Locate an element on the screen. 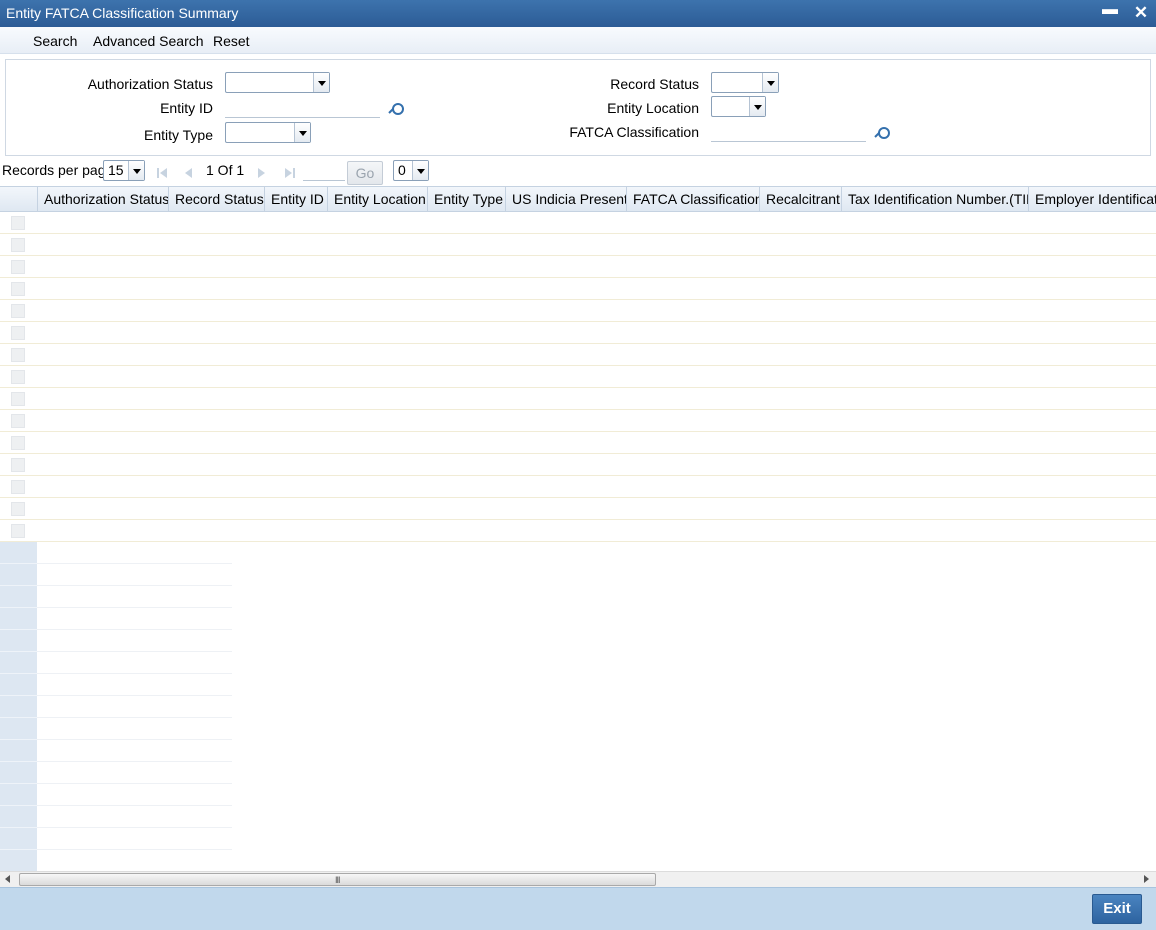  fatca-classification-lookup-icon is located at coordinates (882, 133).